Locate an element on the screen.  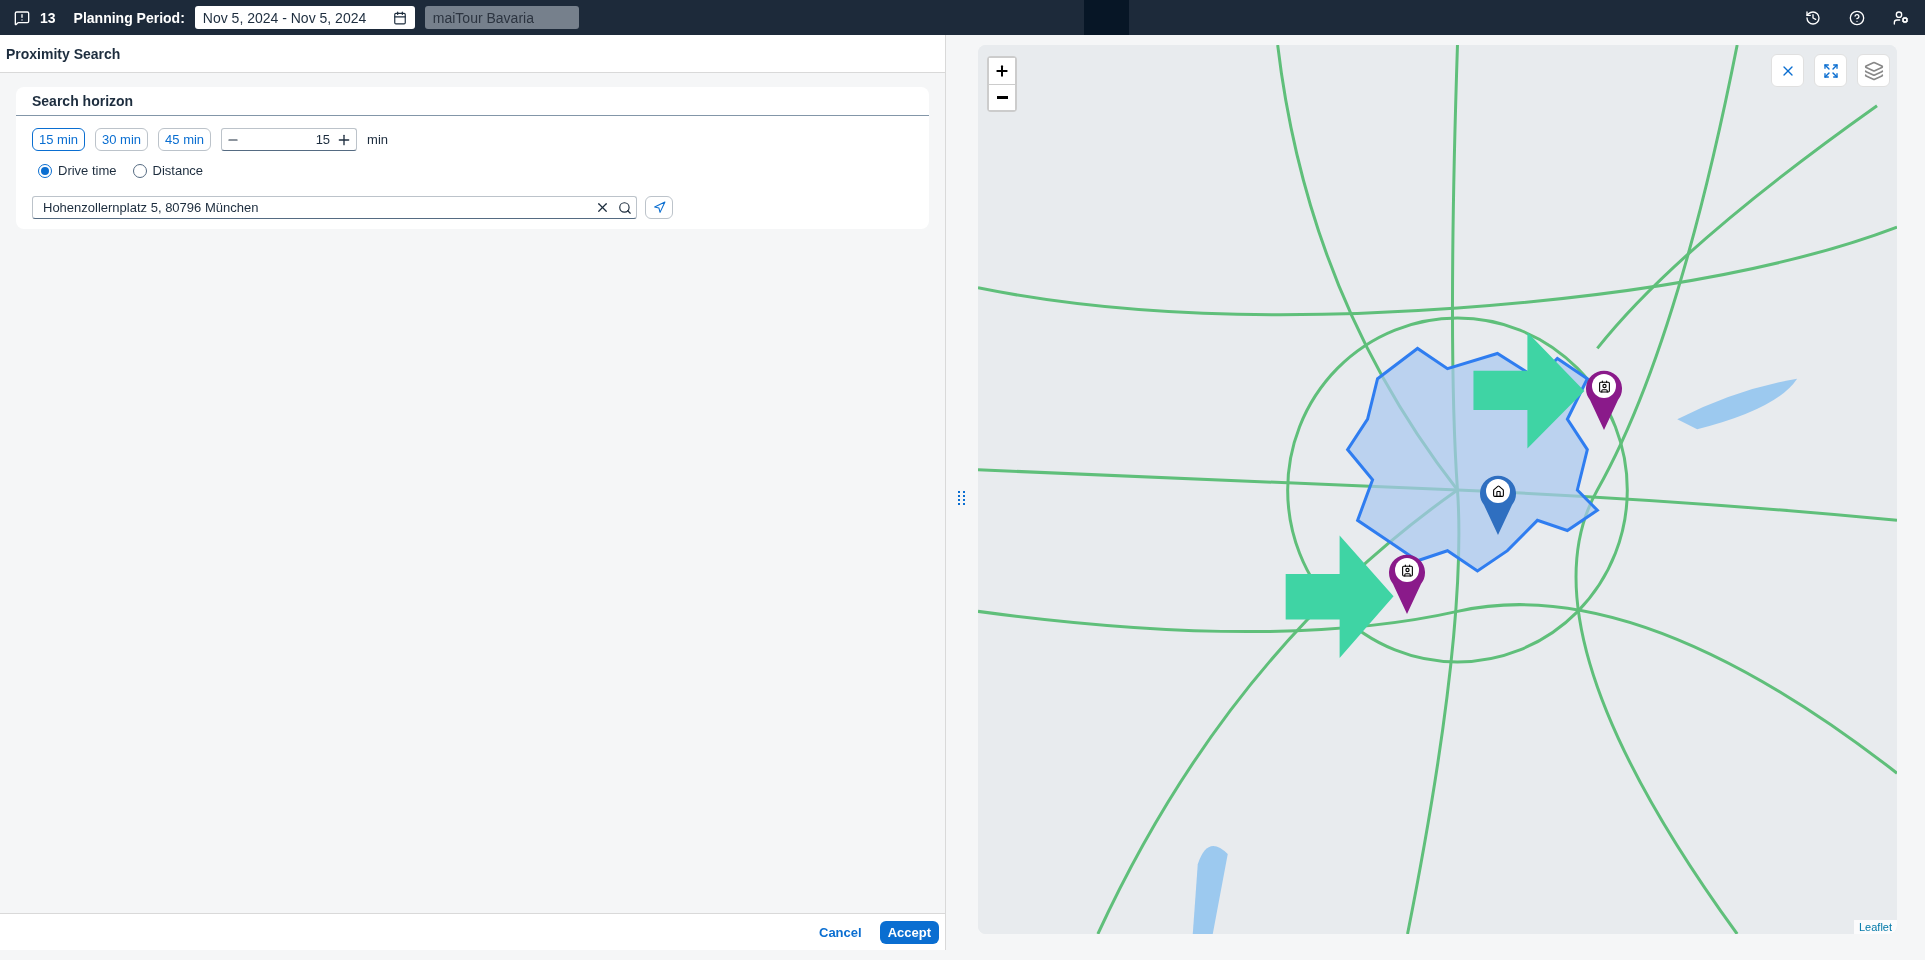
address-field: Hohenzollernplatz 5, 80796 München is located at coordinates (334, 207).